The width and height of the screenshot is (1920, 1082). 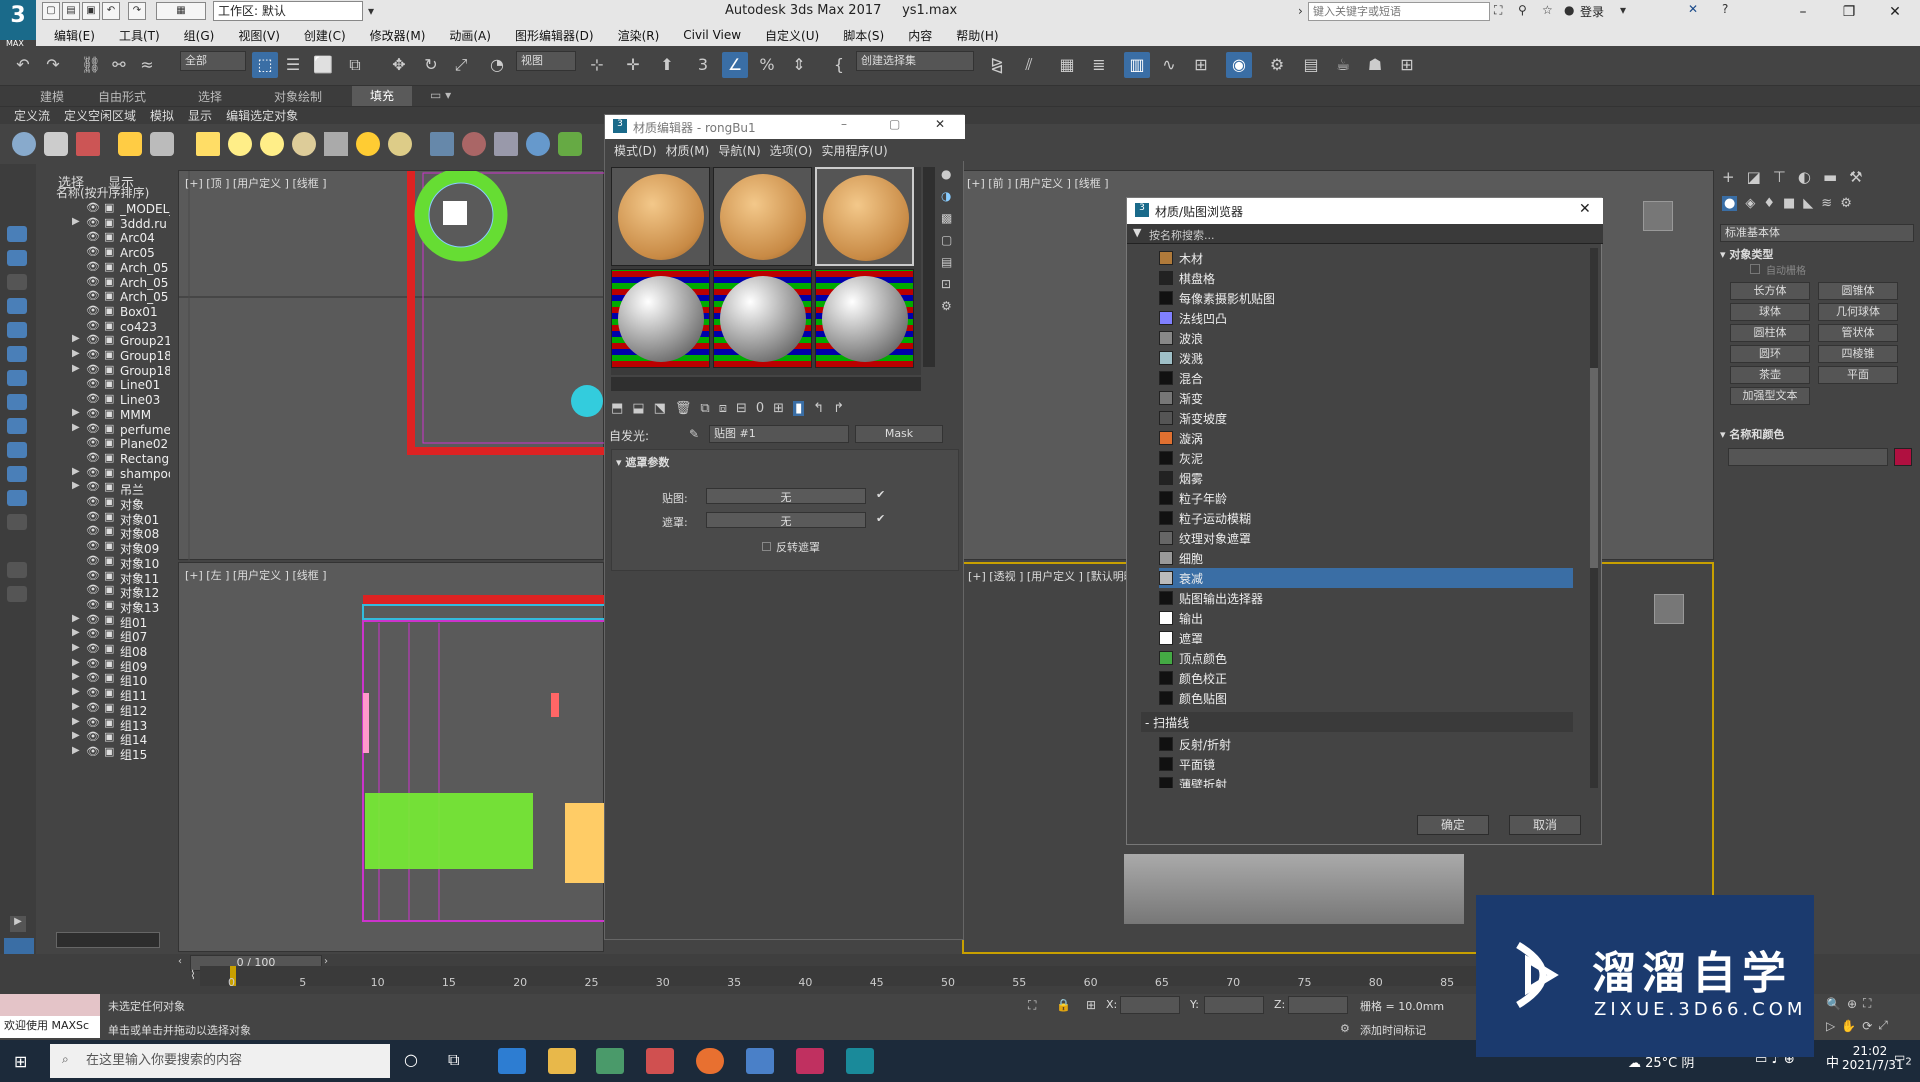 What do you see at coordinates (951, 178) in the screenshot?
I see `sample-type-icon: ●` at bounding box center [951, 178].